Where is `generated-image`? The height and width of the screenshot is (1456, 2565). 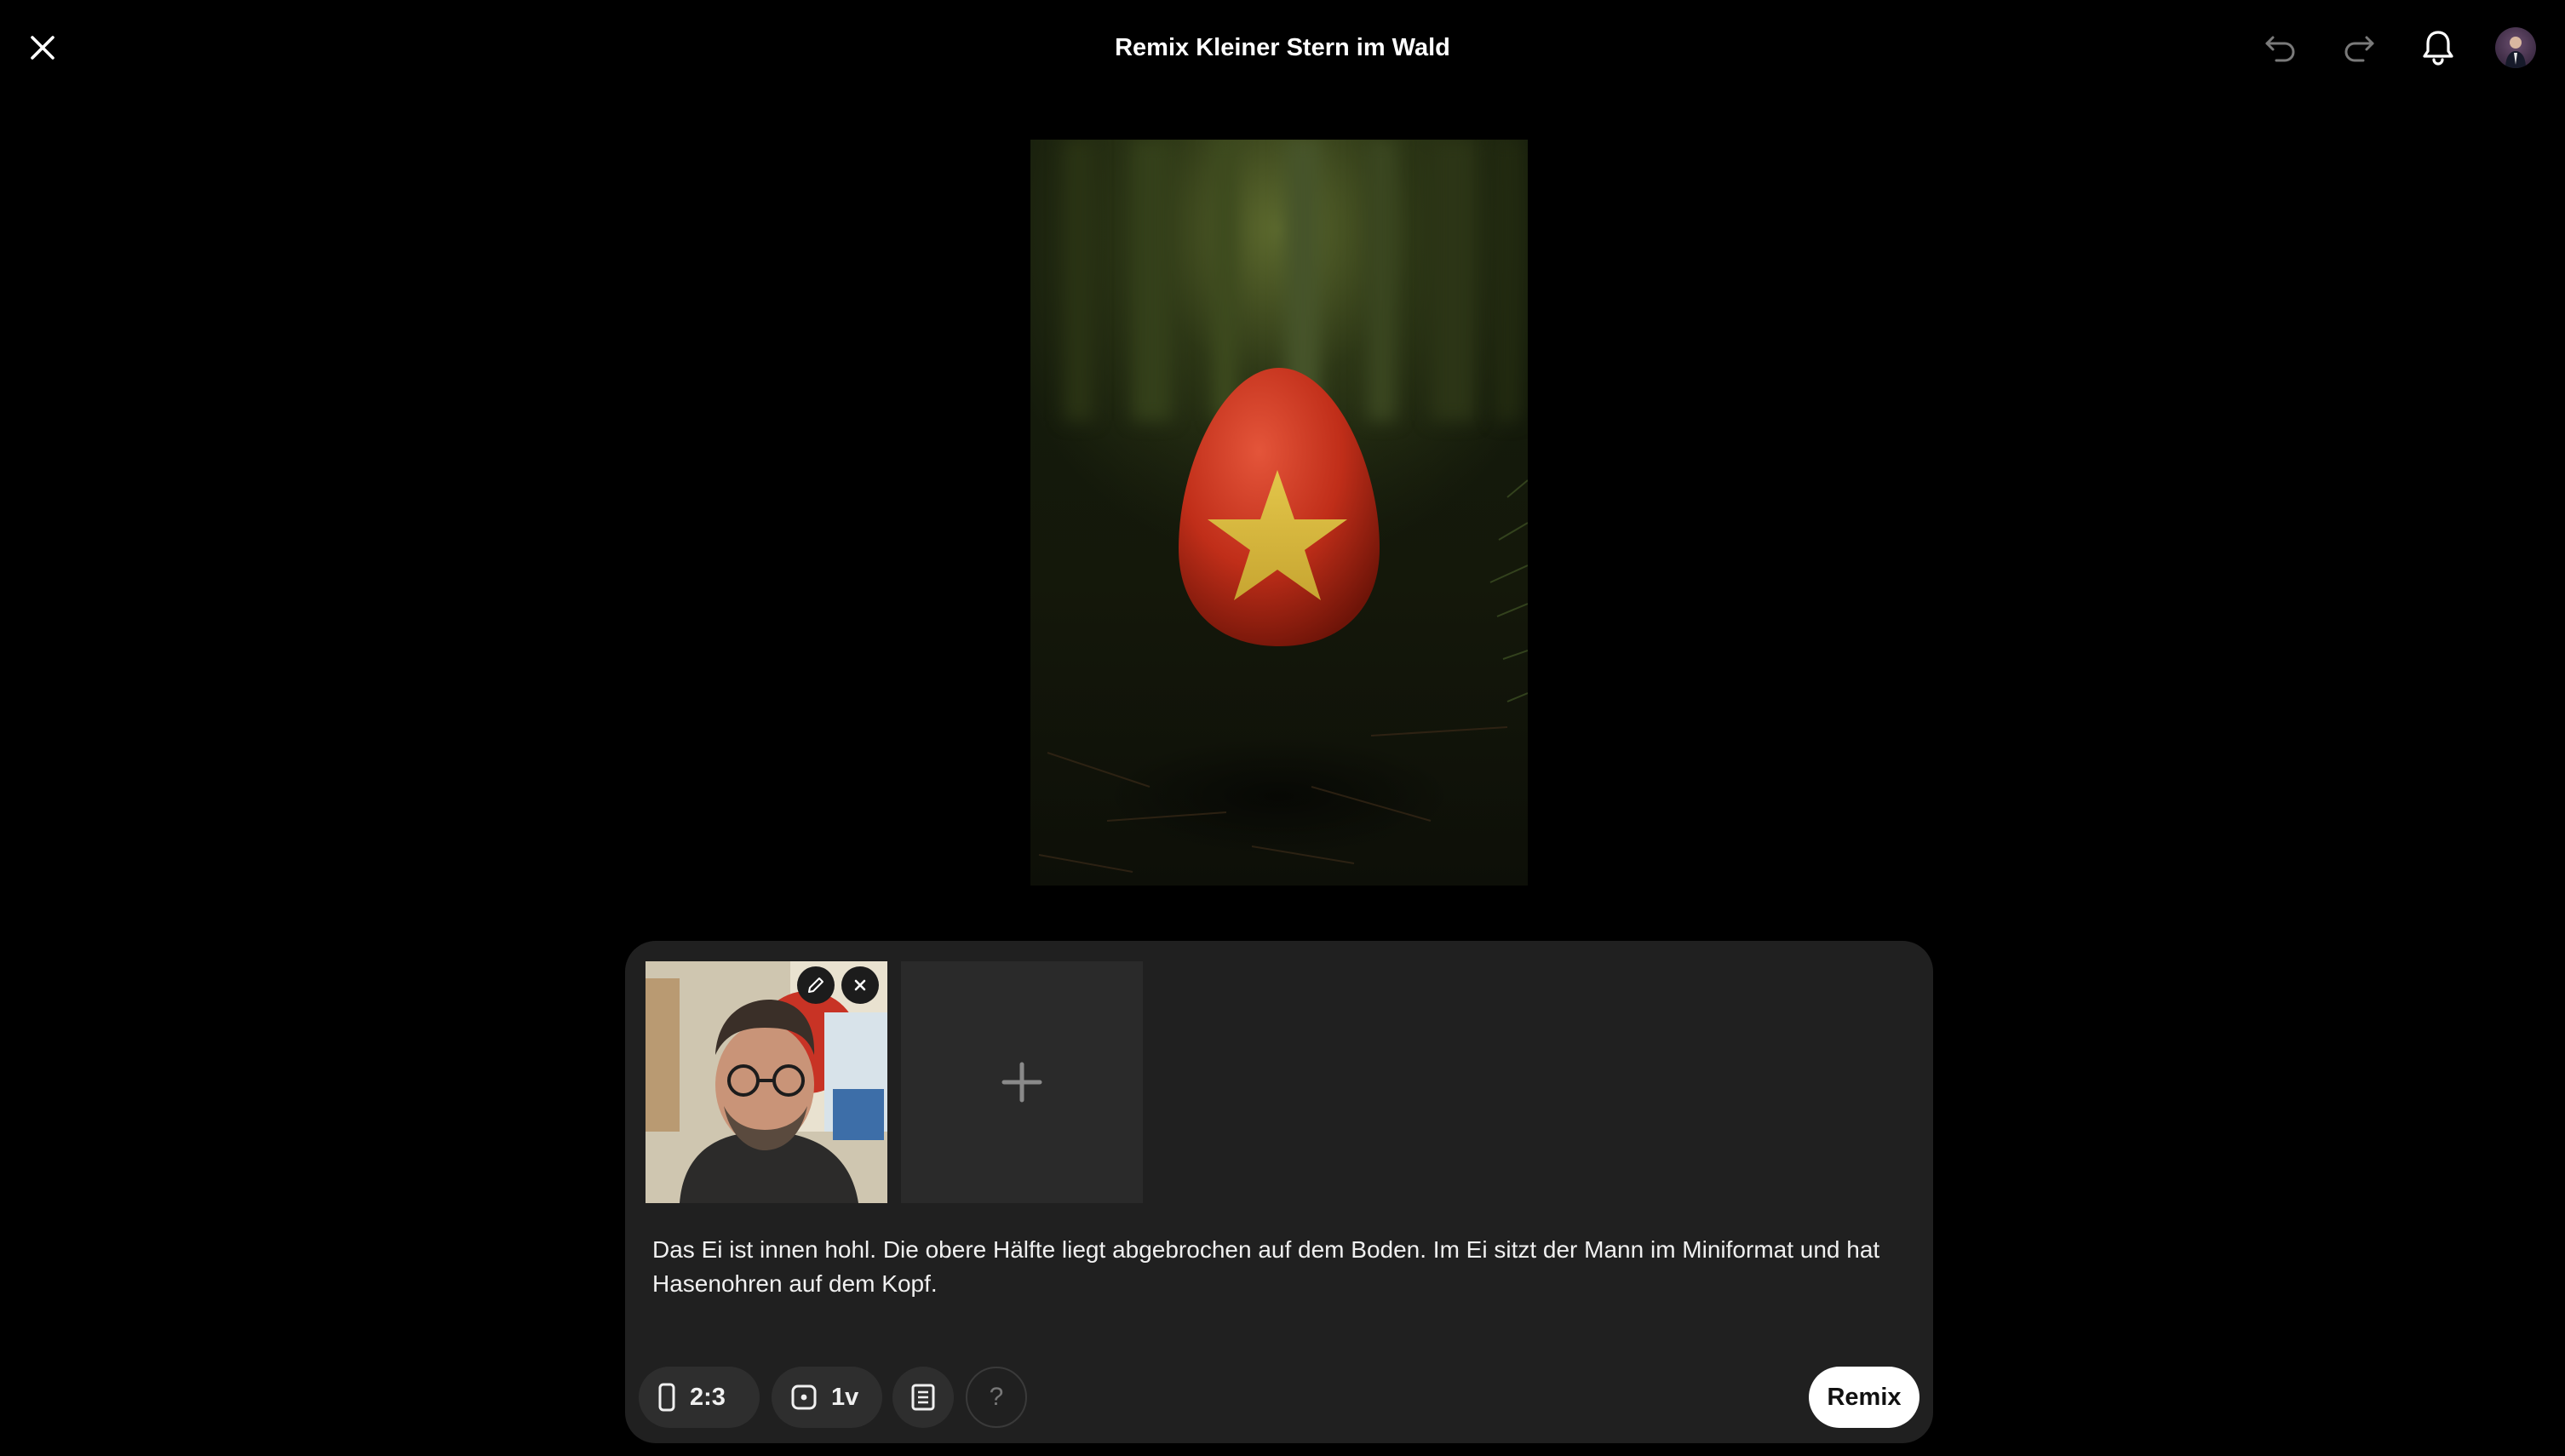
generated-image is located at coordinates (1279, 513).